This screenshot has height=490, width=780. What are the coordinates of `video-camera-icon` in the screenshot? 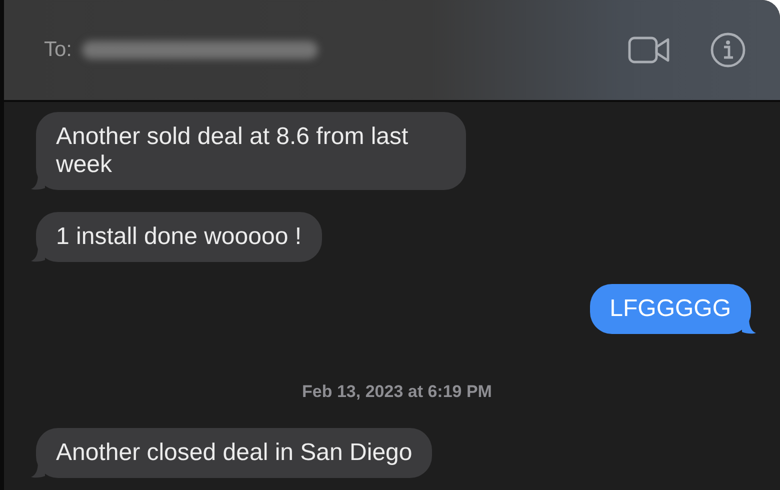 It's located at (649, 50).